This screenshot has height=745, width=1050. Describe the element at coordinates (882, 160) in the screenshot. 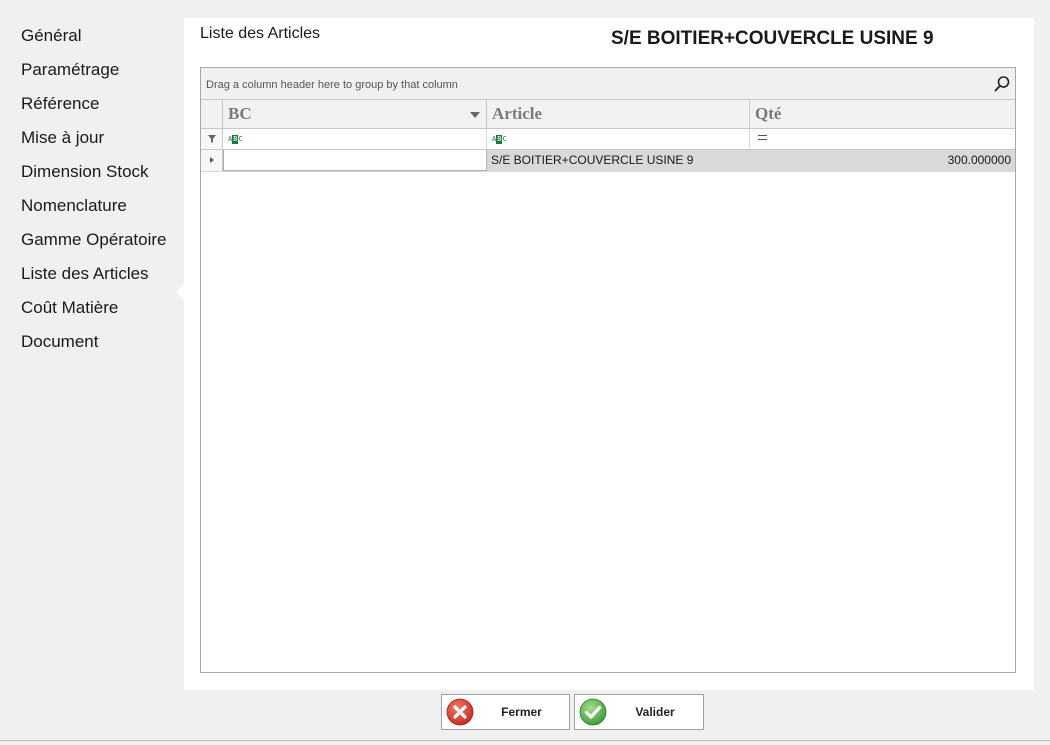

I see `cell-qte: 300.000000` at that location.